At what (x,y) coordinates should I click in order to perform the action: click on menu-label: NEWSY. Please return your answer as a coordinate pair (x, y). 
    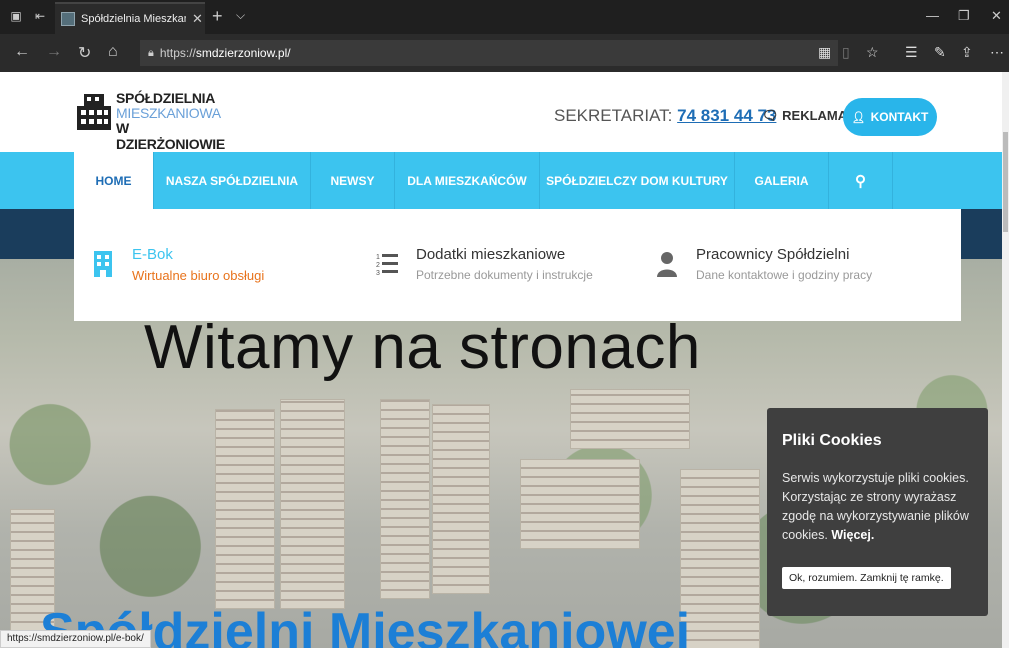
    Looking at the image, I should click on (352, 180).